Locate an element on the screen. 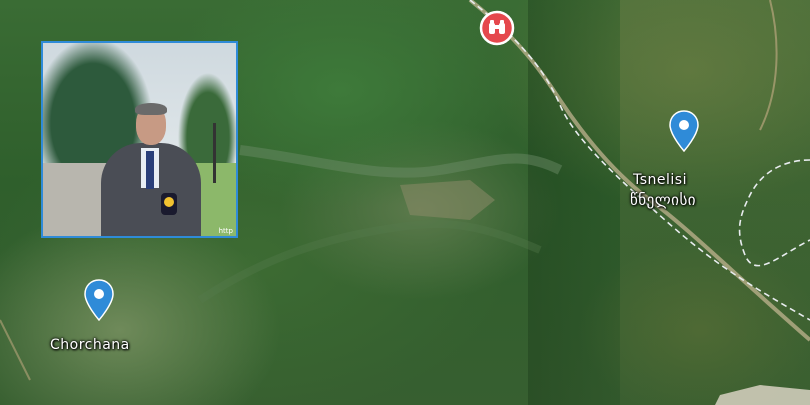 This screenshot has width=810, height=405. chorchana-pin is located at coordinates (99, 302).